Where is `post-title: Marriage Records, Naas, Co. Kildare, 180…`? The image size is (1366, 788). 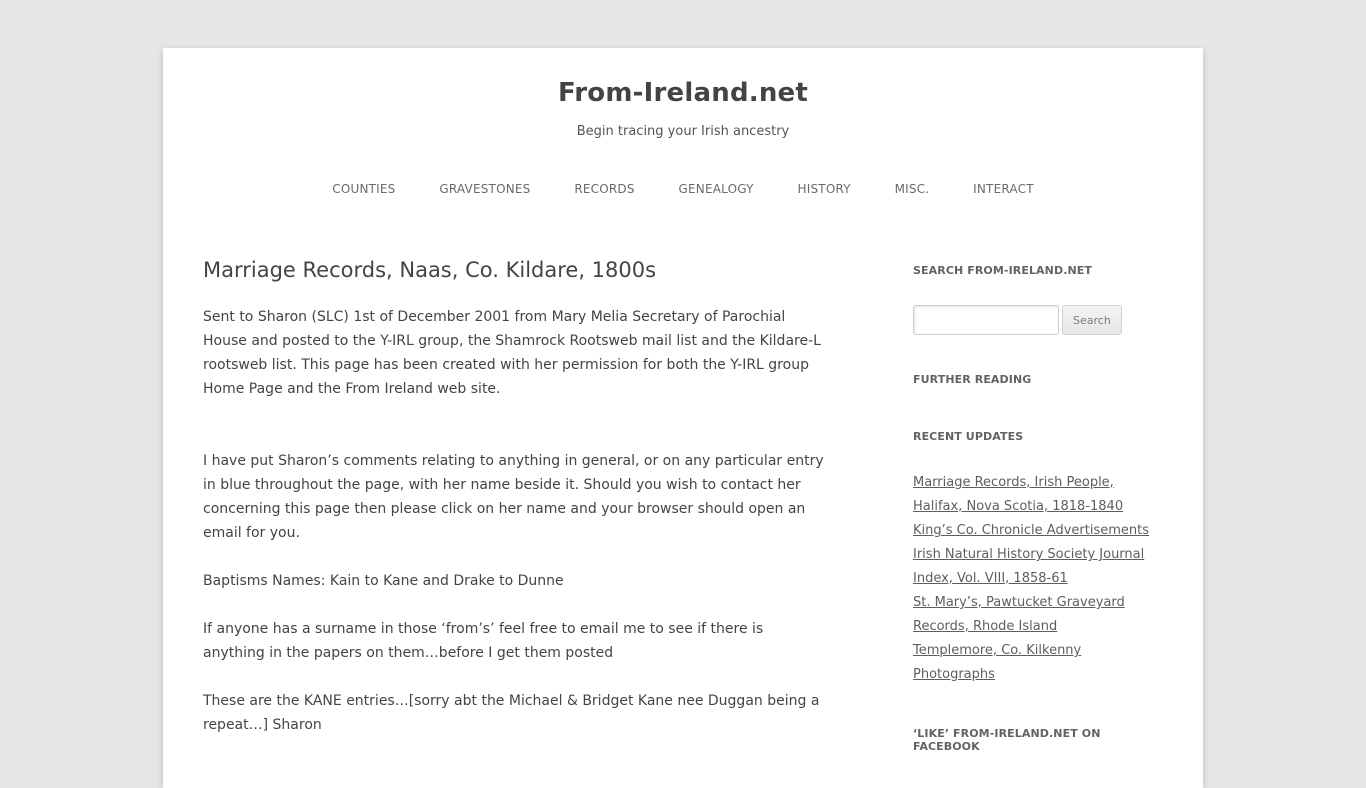
post-title: Marriage Records, Naas, Co. Kildare, 180… is located at coordinates (430, 270).